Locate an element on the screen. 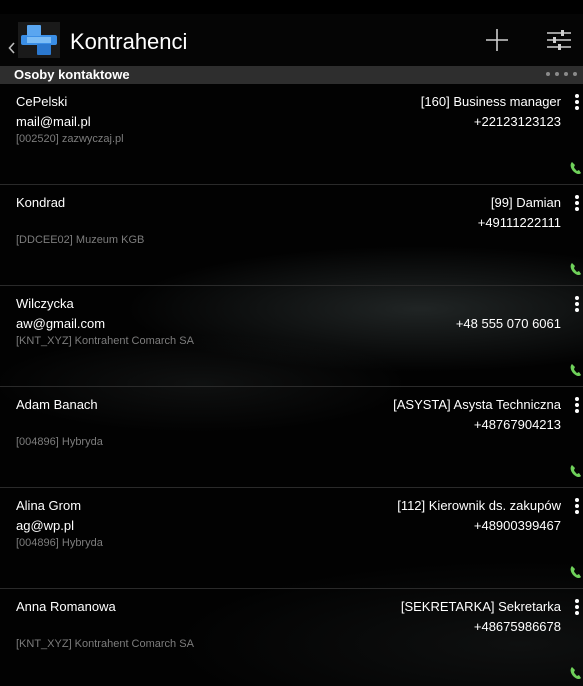 The width and height of the screenshot is (583, 686). contact-email: mail@mail.pl is located at coordinates (53, 121).